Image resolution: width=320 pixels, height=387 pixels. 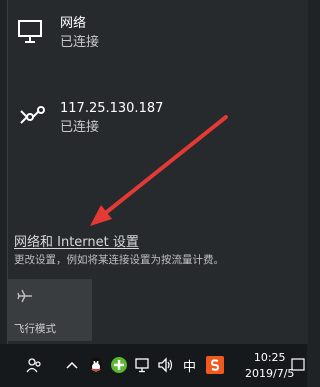 What do you see at coordinates (72, 365) in the screenshot?
I see `chevron-up-icon` at bounding box center [72, 365].